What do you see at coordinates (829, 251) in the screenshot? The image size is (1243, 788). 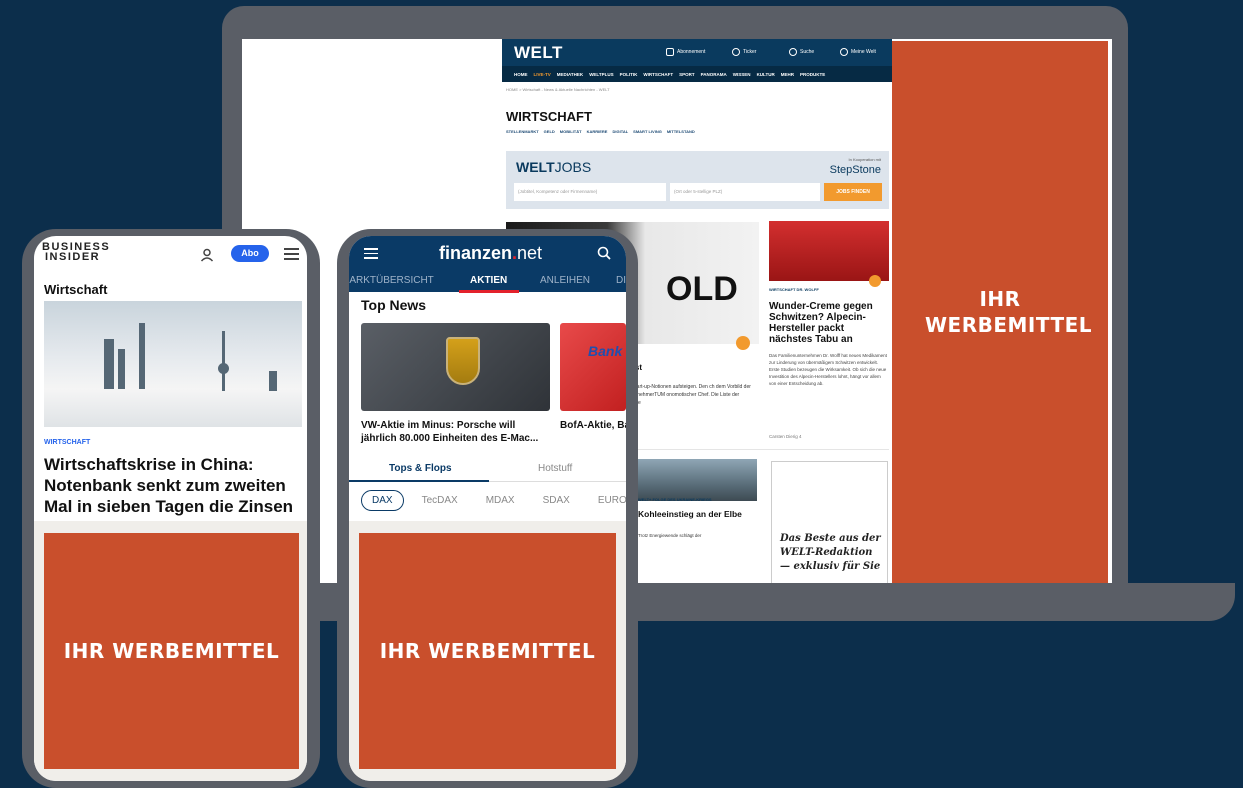 I see `side-article-image` at bounding box center [829, 251].